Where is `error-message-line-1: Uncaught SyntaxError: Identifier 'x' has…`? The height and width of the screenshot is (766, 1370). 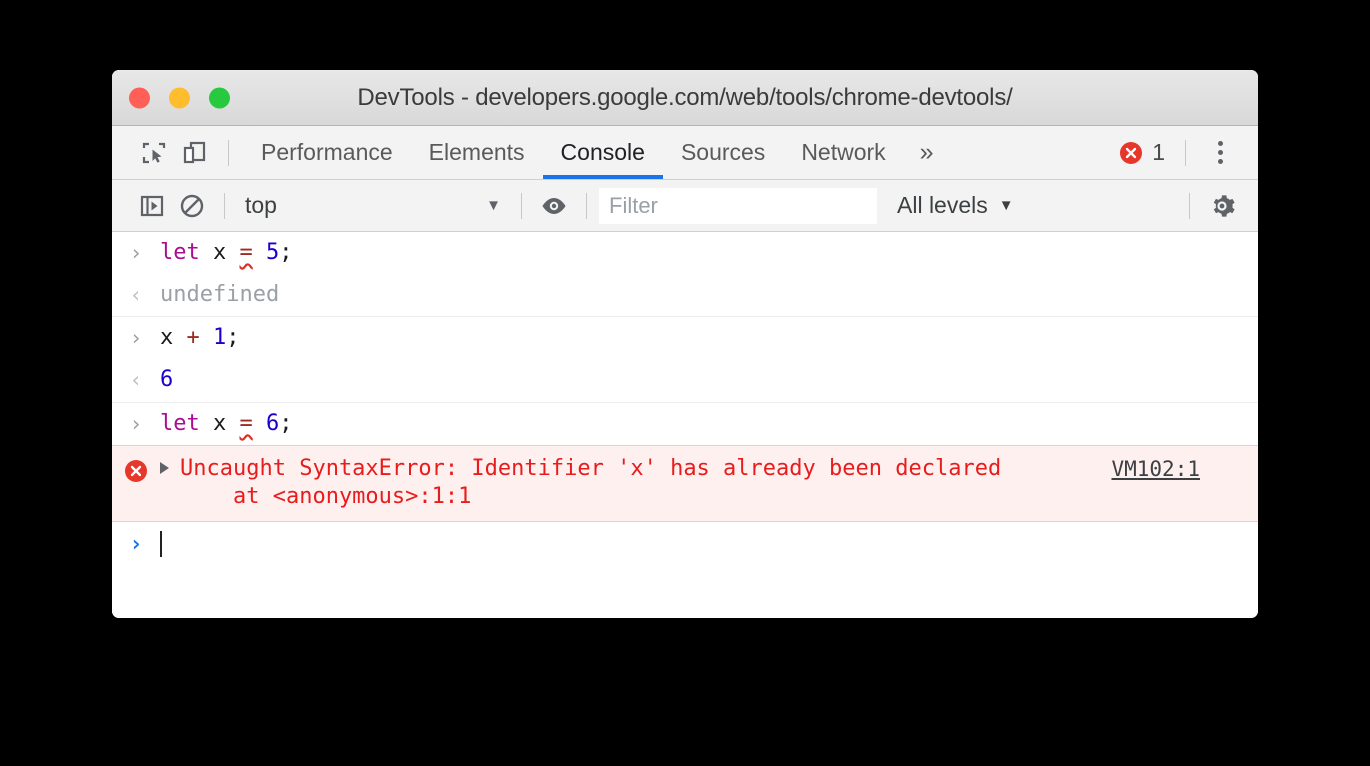 error-message-line-1: Uncaught SyntaxError: Identifier 'x' has… is located at coordinates (591, 468).